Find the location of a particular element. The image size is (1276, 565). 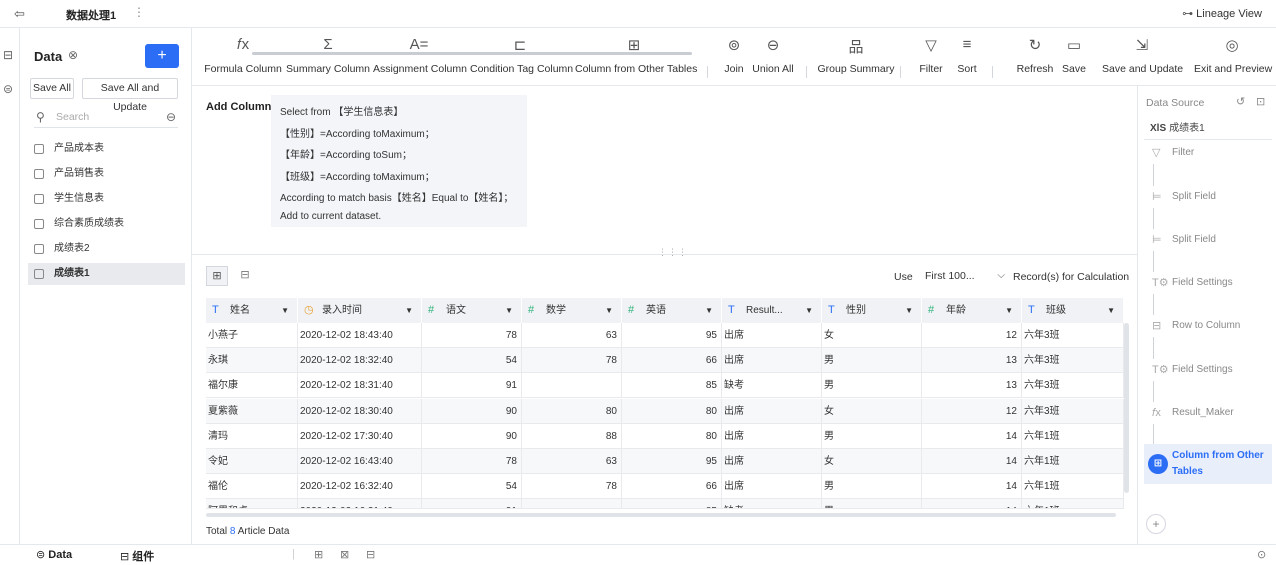

table-cell: 85 is located at coordinates (672, 386).